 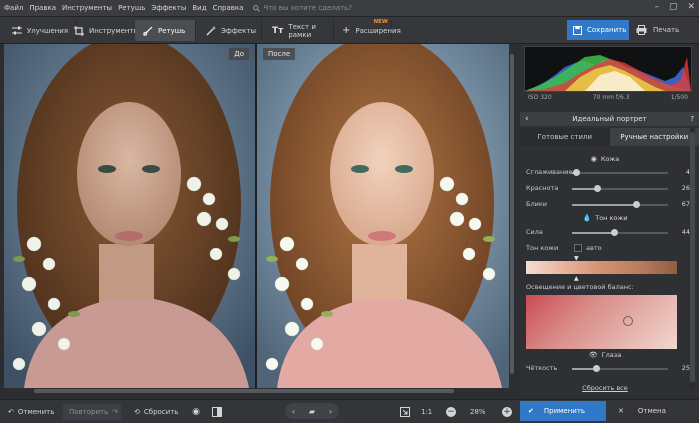 I want to click on new-badge: NEW, so click(x=380, y=22).